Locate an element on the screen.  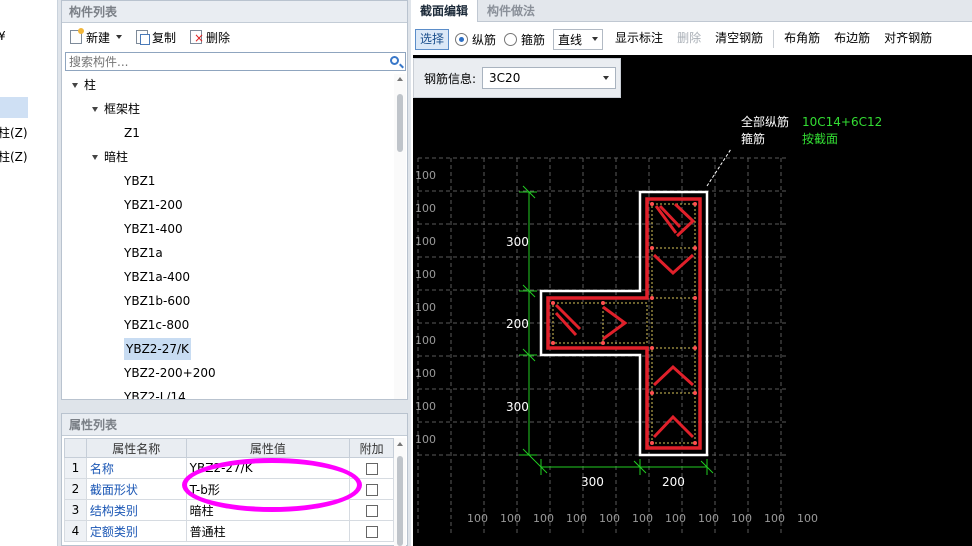
left-tree-item: ¥ is located at coordinates (3, 36).